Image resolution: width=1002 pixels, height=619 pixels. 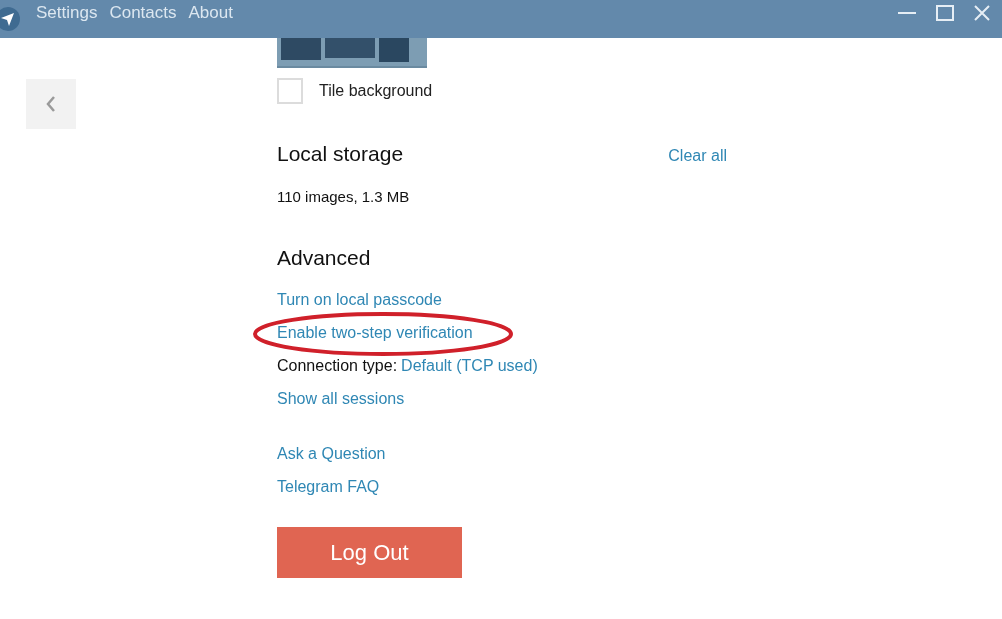 What do you see at coordinates (982, 13) in the screenshot?
I see `close-icon` at bounding box center [982, 13].